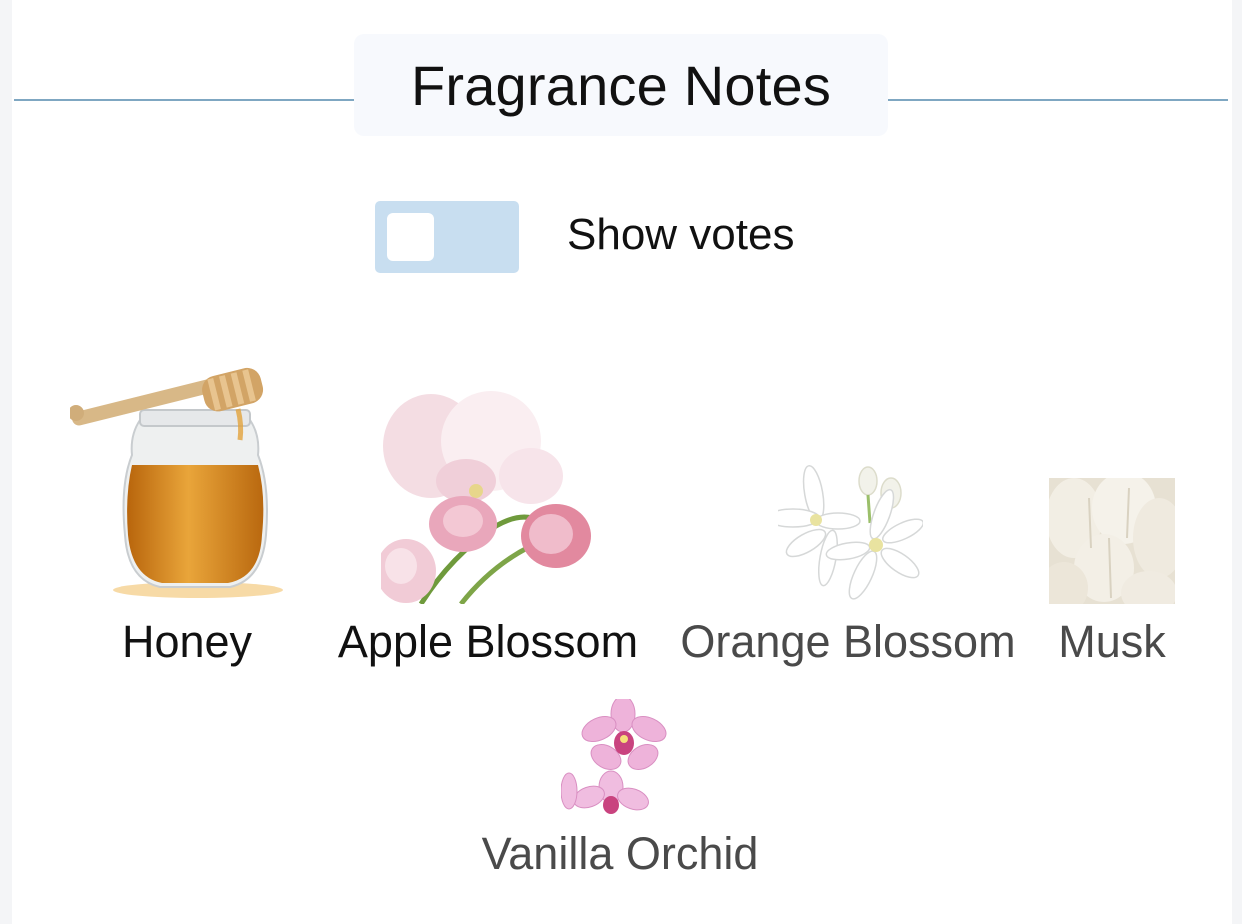  What do you see at coordinates (1237, 462) in the screenshot?
I see `right-frame-edge` at bounding box center [1237, 462].